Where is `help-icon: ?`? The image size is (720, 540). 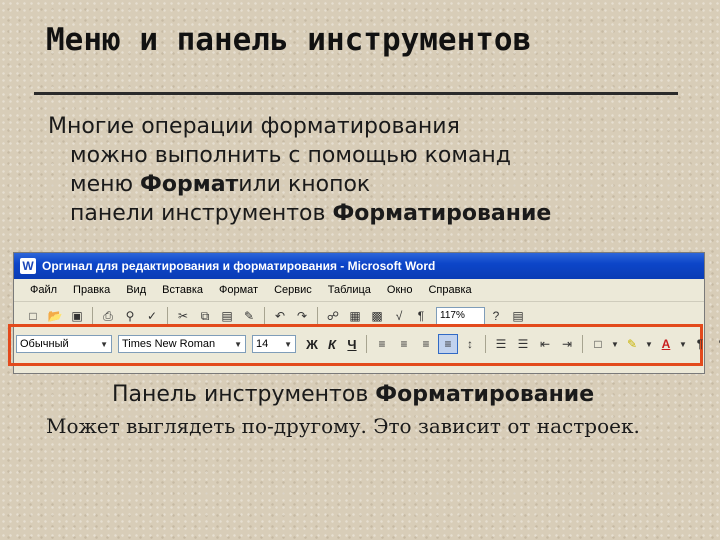
help-icon: ? is located at coordinates (496, 316).